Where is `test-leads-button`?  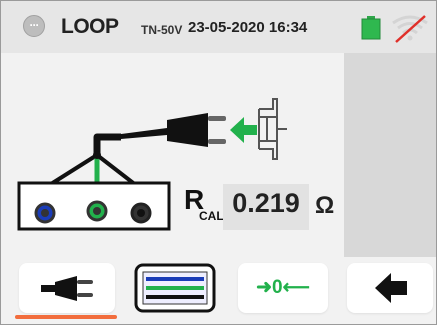
test-leads-button is located at coordinates (175, 288).